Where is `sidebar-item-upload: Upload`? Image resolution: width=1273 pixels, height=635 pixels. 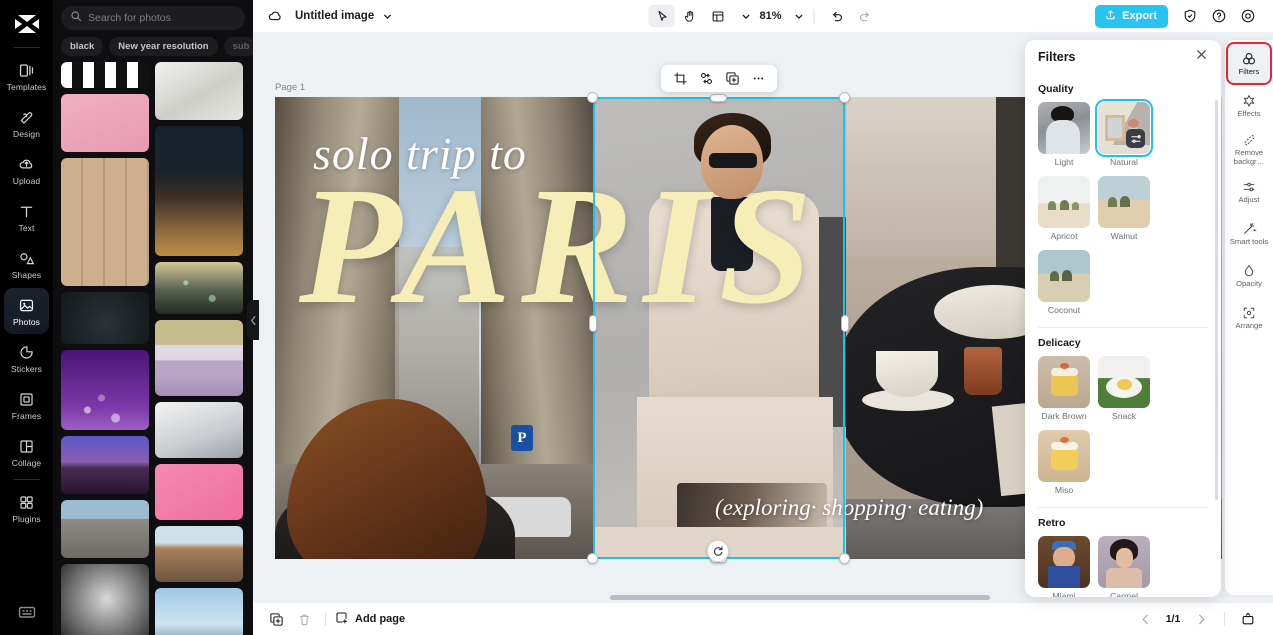 sidebar-item-upload: Upload is located at coordinates (26, 170).